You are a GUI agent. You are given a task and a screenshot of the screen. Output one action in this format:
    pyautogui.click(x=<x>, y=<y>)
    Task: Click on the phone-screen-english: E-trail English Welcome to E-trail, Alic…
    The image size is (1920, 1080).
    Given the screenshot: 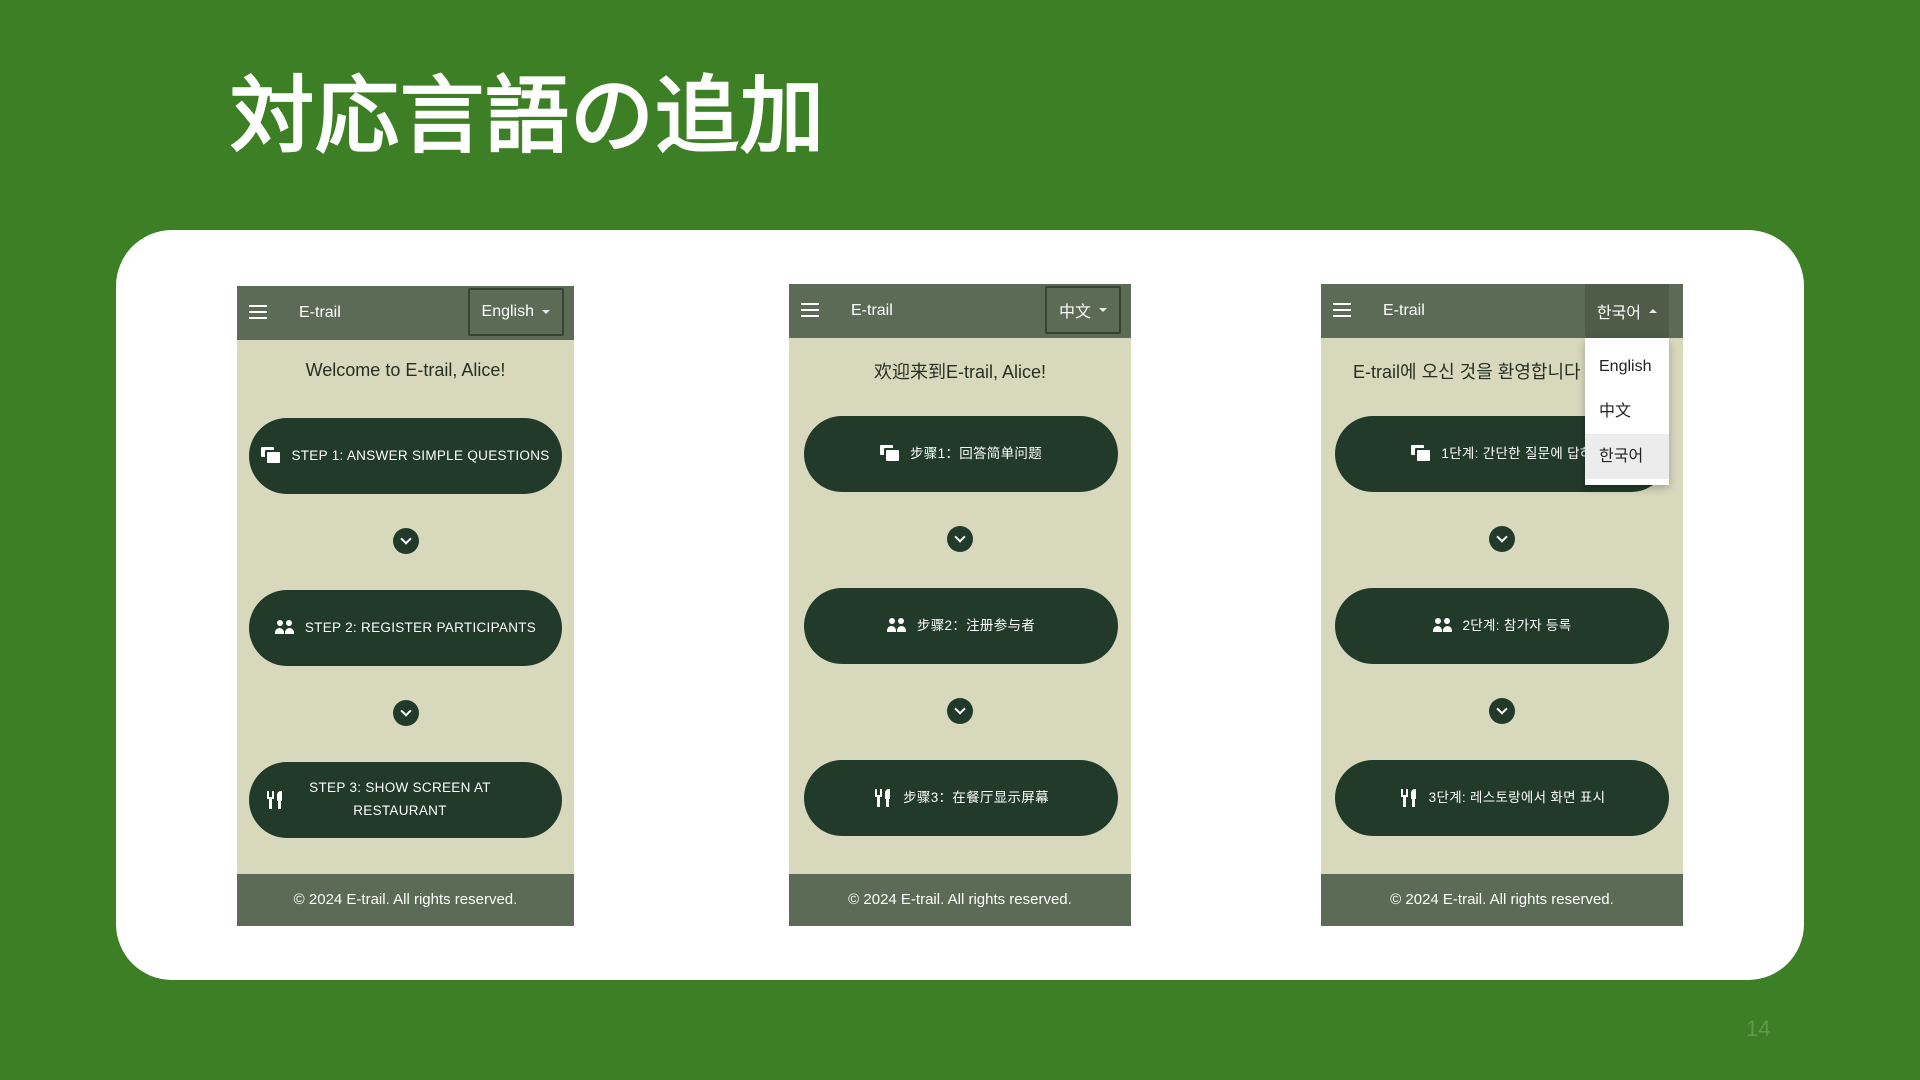 What is the action you would take?
    pyautogui.click(x=405, y=606)
    